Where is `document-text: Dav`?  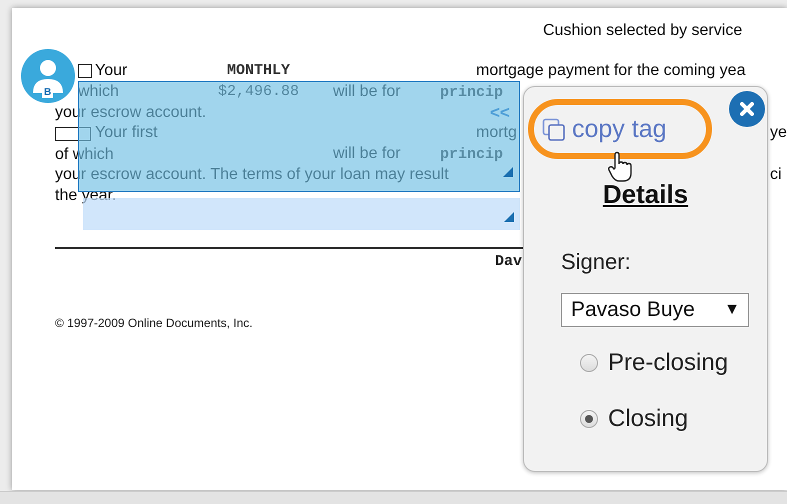
document-text: Dav is located at coordinates (508, 261).